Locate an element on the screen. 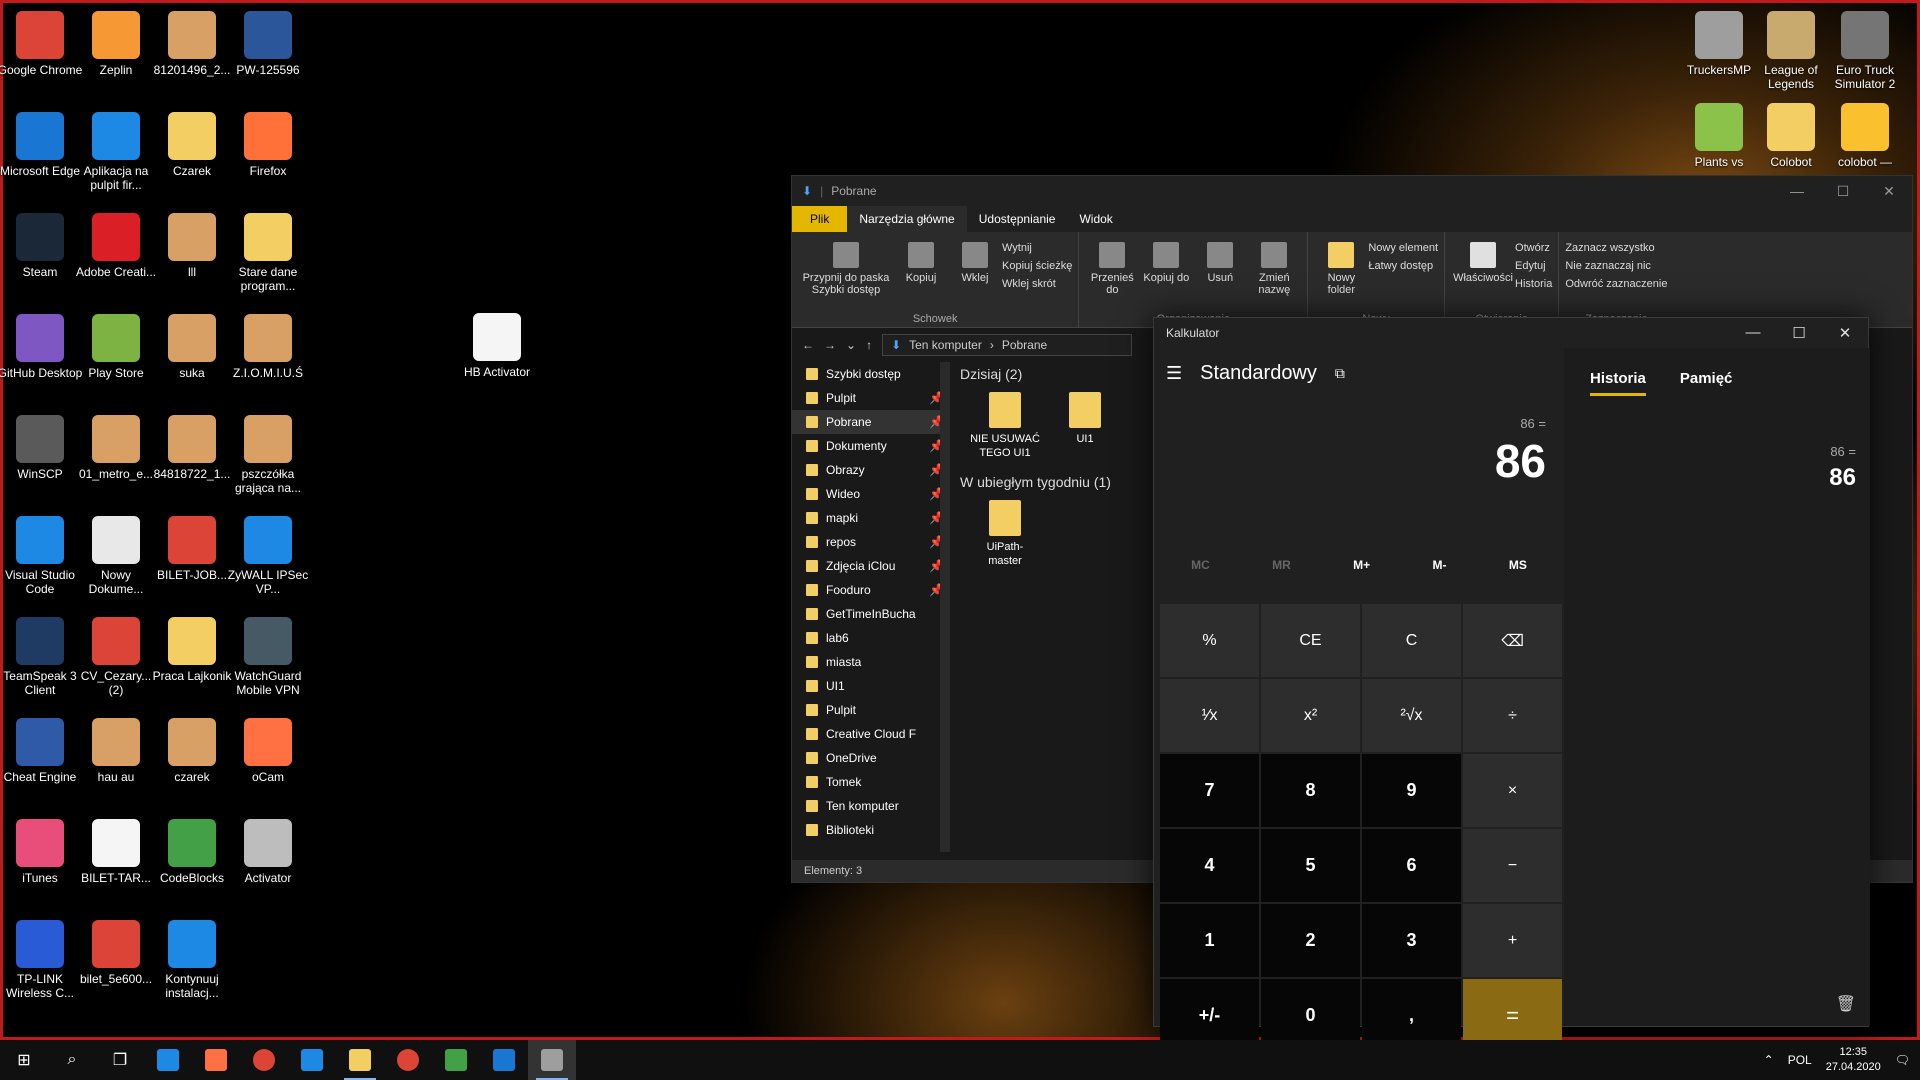 Image resolution: width=1920 pixels, height=1080 pixels. calc-key: C is located at coordinates (1411, 640).